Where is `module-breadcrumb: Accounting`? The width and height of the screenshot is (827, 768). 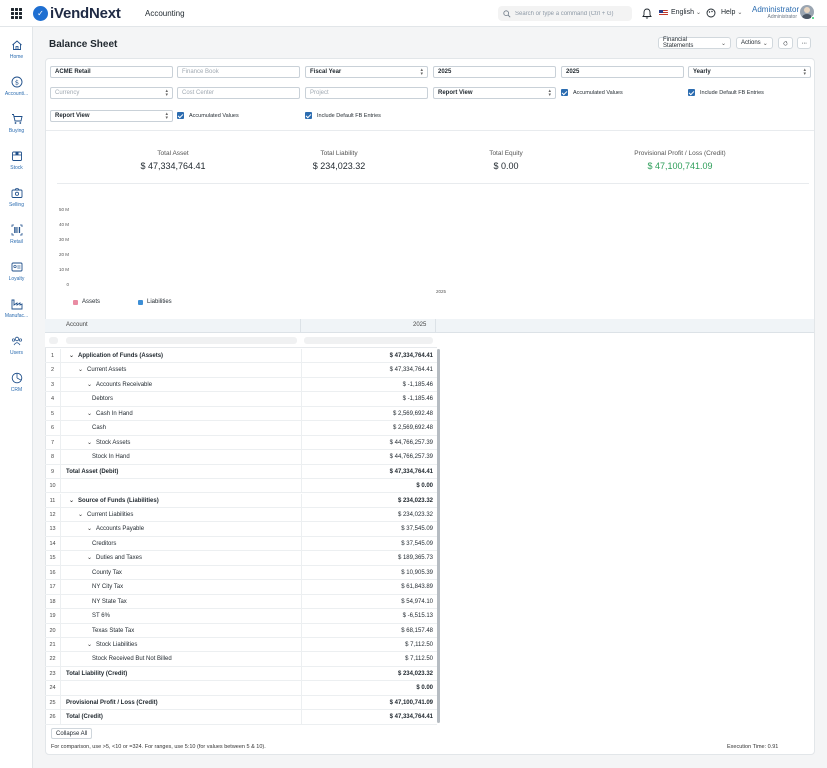
module-breadcrumb: Accounting is located at coordinates (165, 13).